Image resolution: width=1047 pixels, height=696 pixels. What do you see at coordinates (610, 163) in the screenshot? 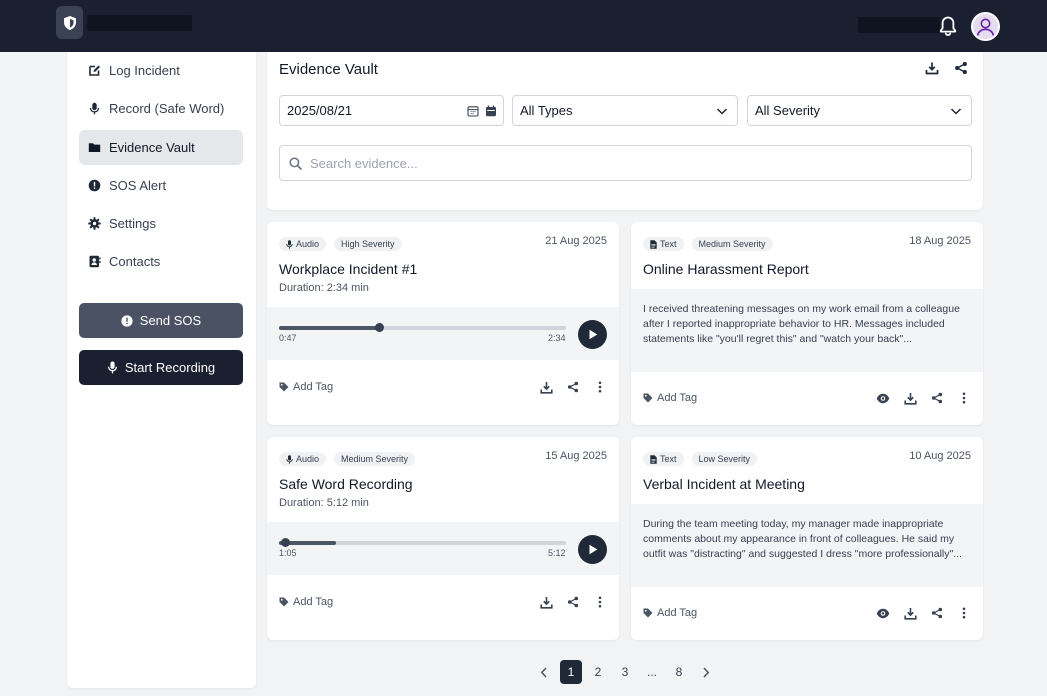
I see `search-input` at bounding box center [610, 163].